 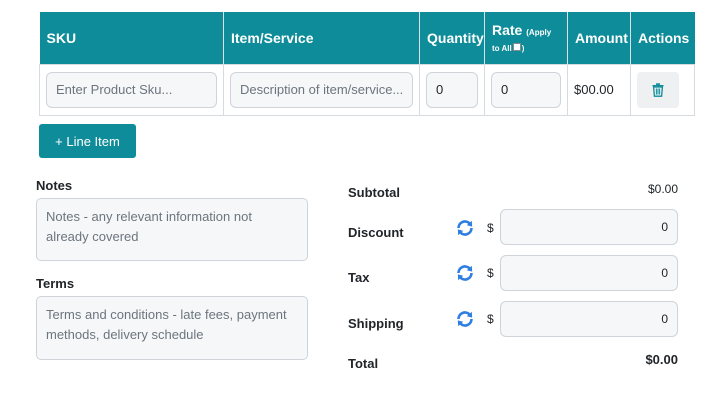 I want to click on tax-currency: $, so click(x=490, y=273).